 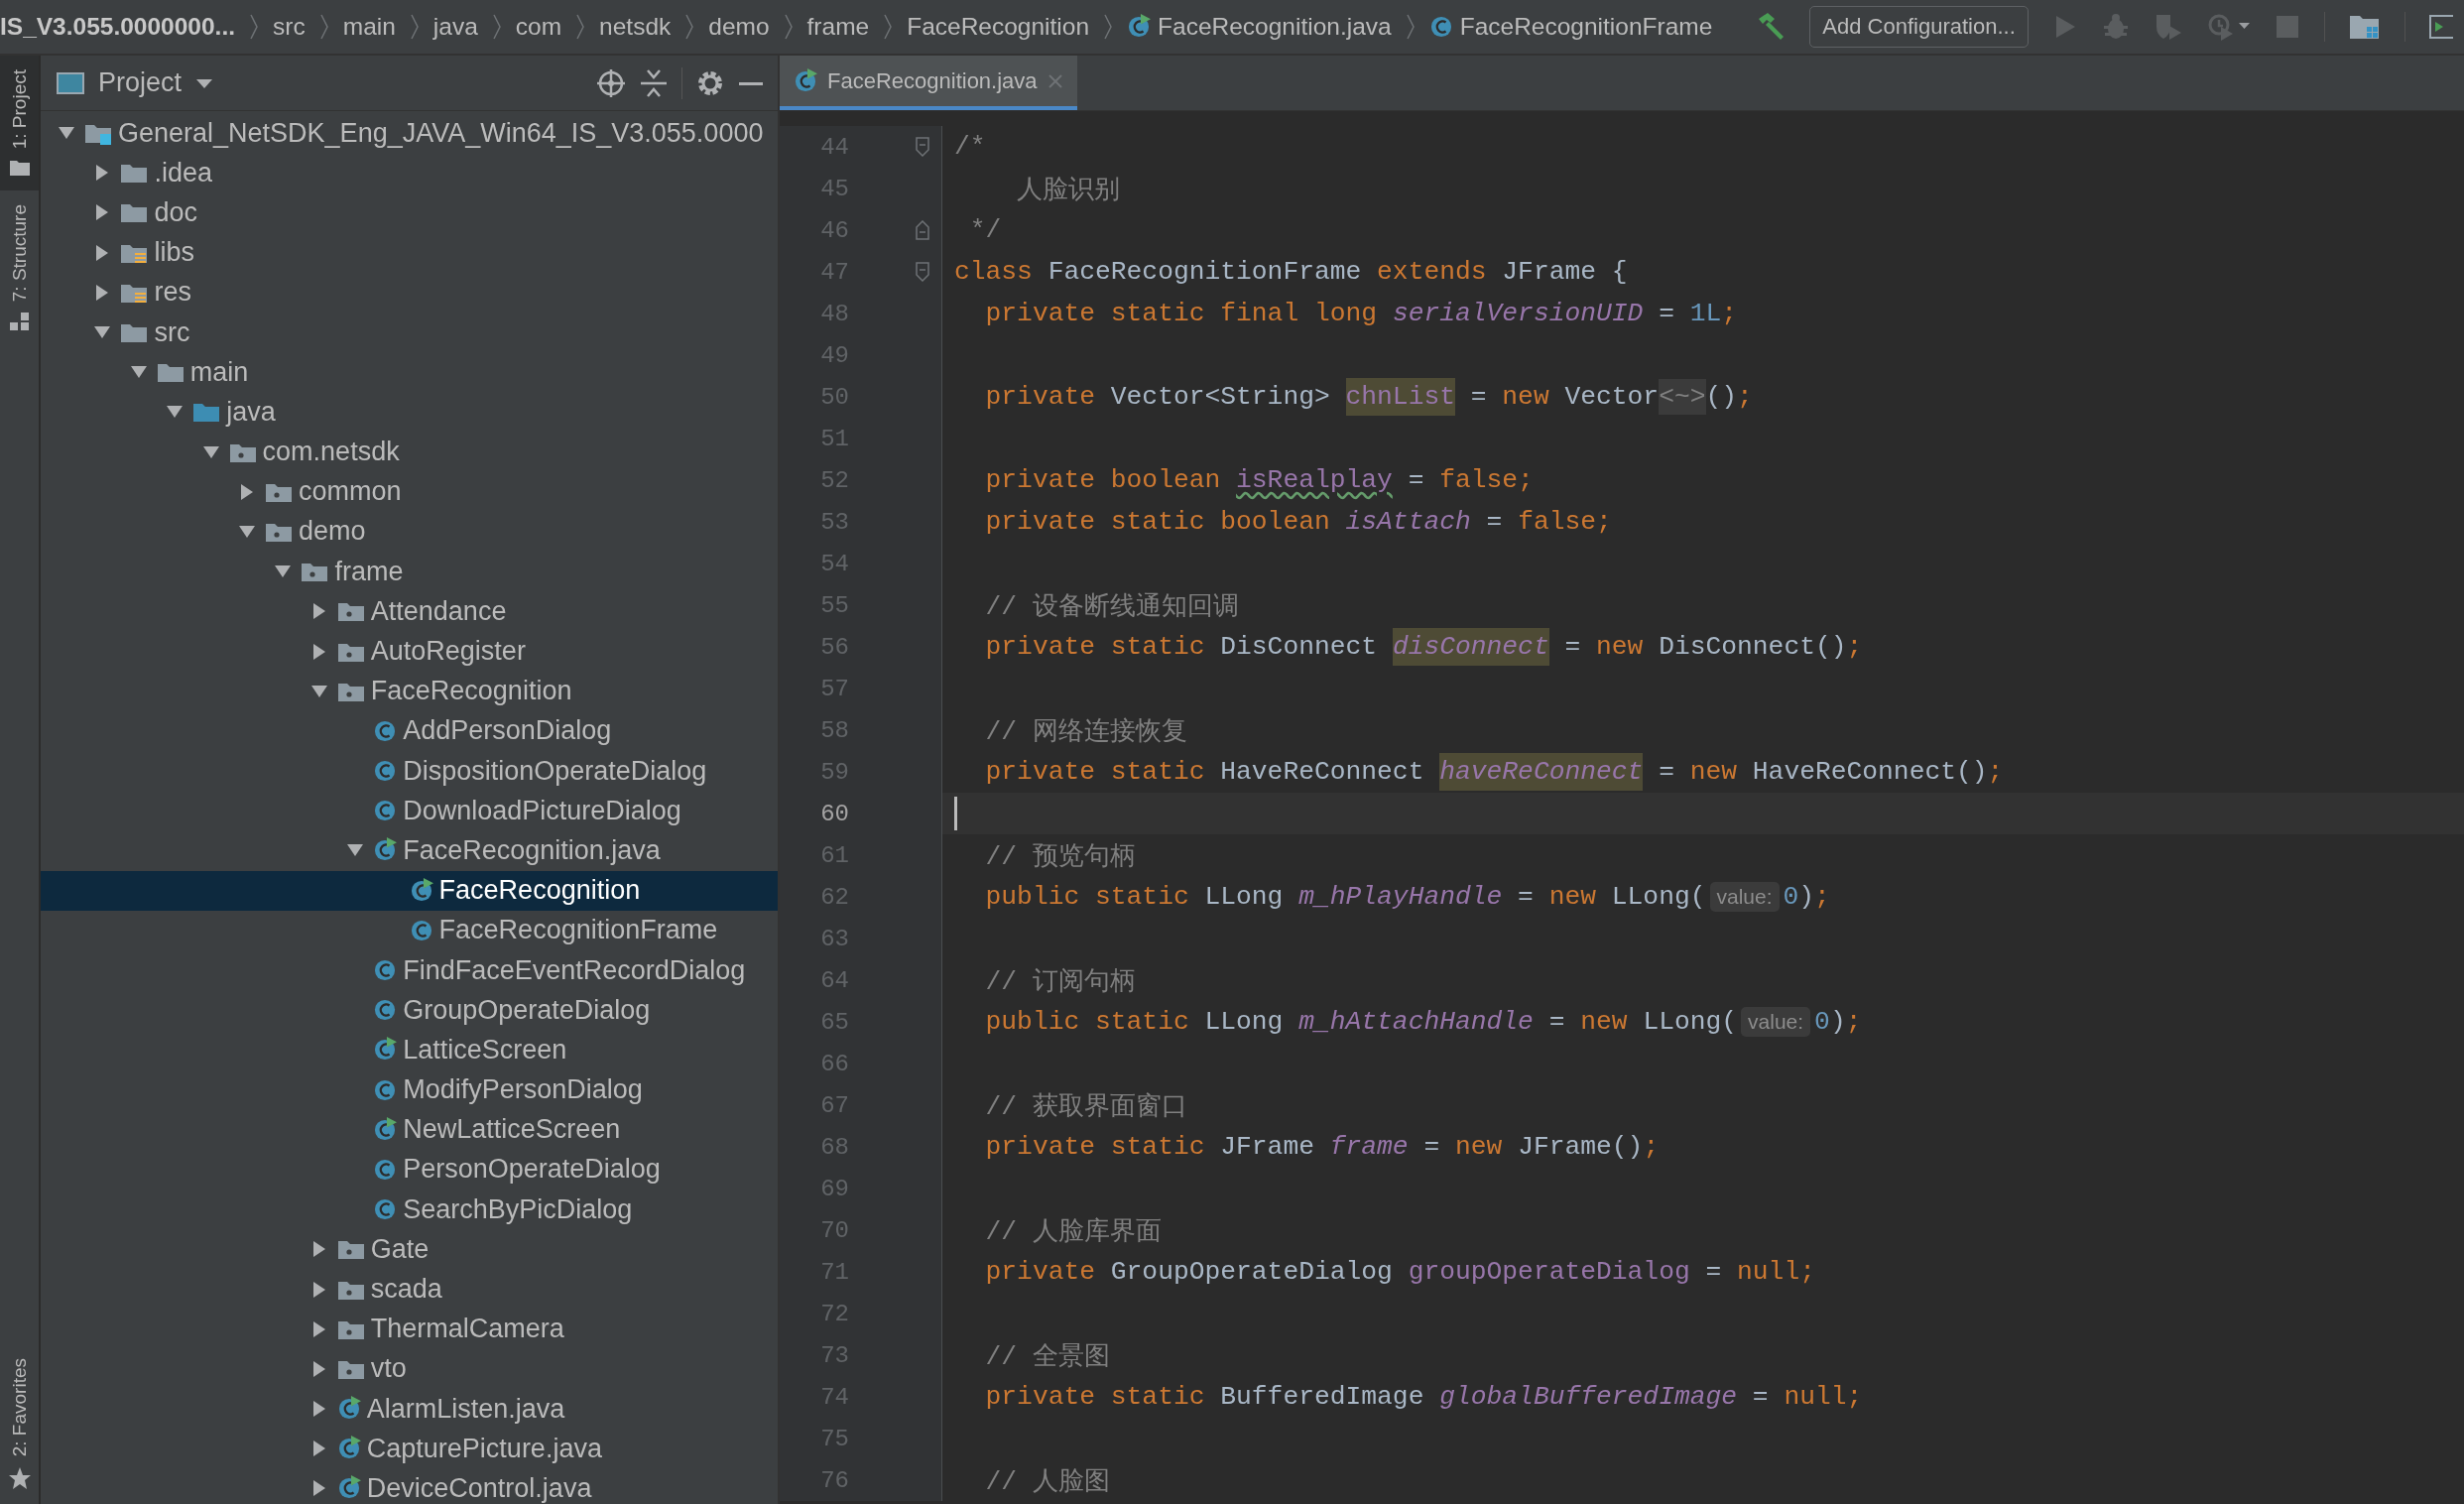 I want to click on breadcrumb-item: demo, so click(x=739, y=27).